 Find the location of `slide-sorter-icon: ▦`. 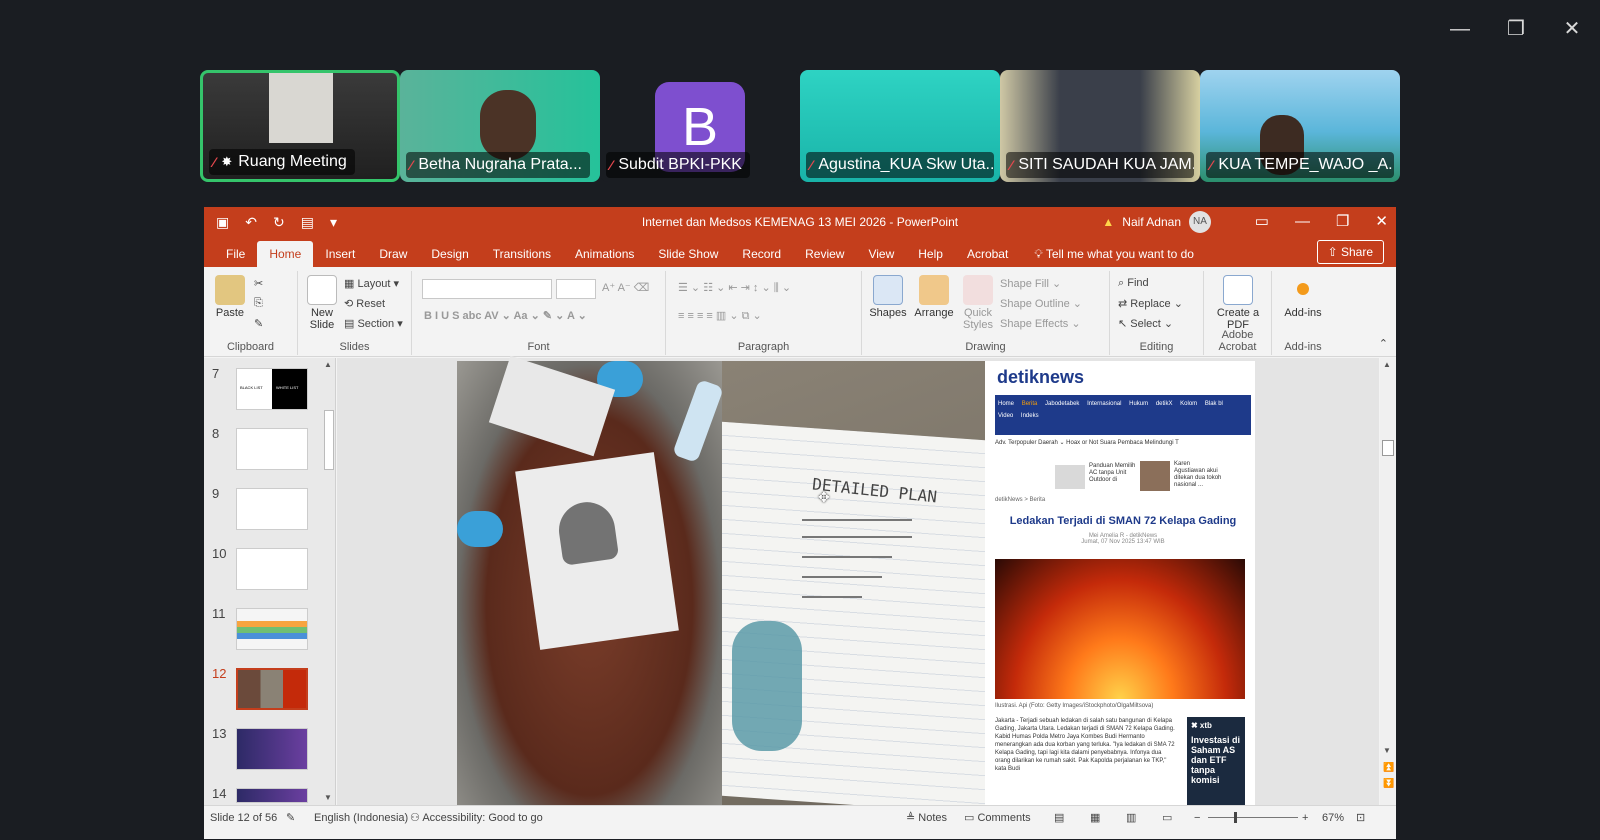

slide-sorter-icon: ▦ is located at coordinates (1095, 818).